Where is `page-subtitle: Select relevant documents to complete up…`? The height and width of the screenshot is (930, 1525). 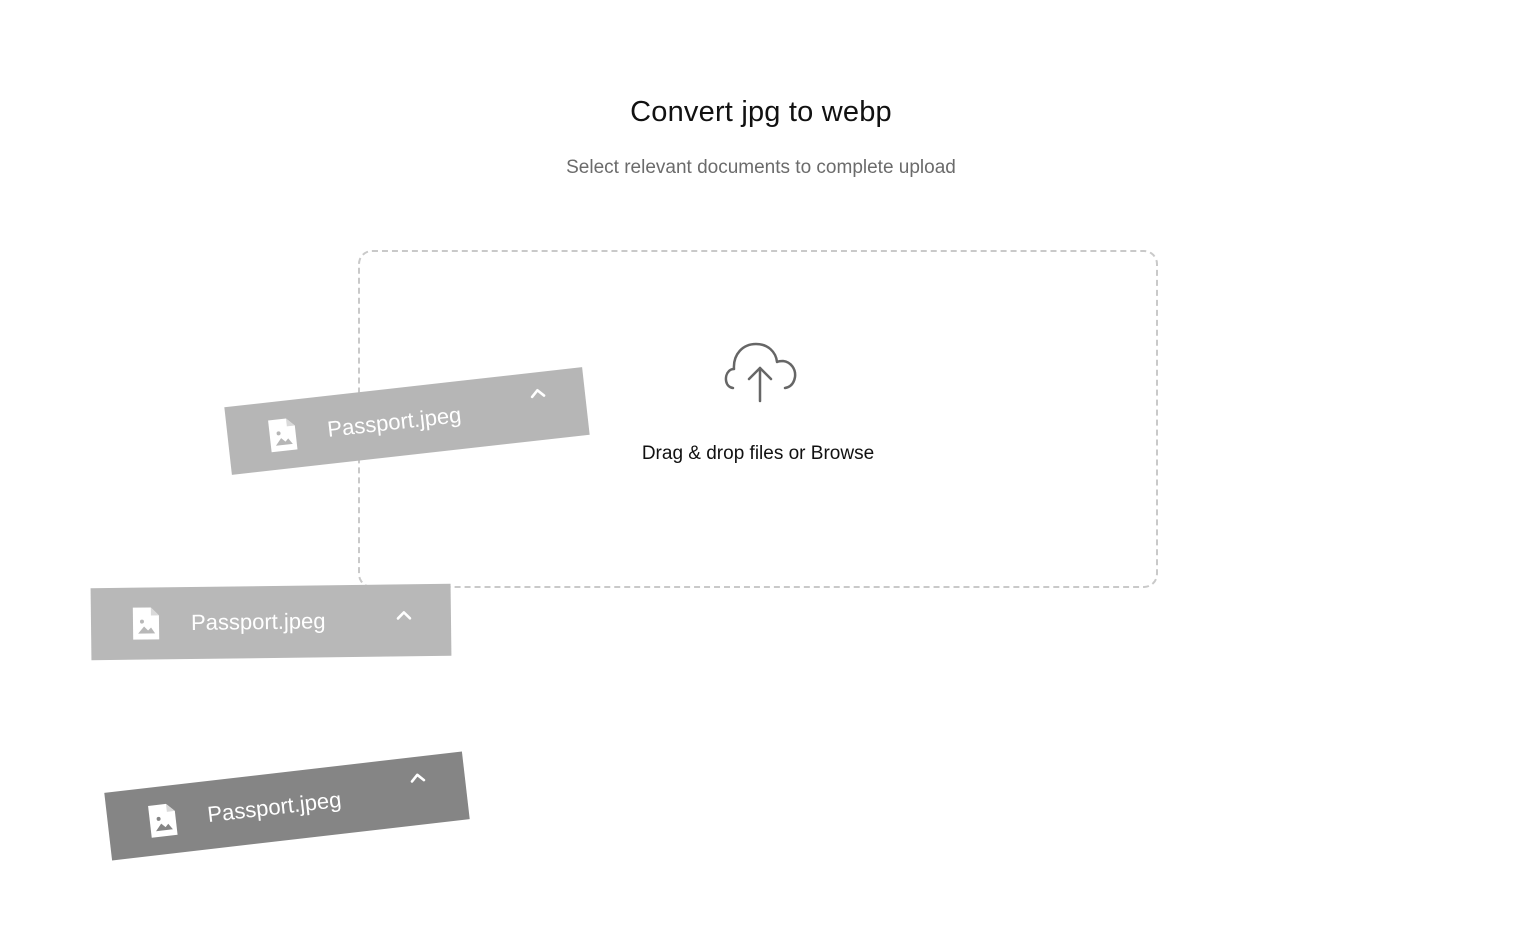 page-subtitle: Select relevant documents to complete up… is located at coordinates (761, 167).